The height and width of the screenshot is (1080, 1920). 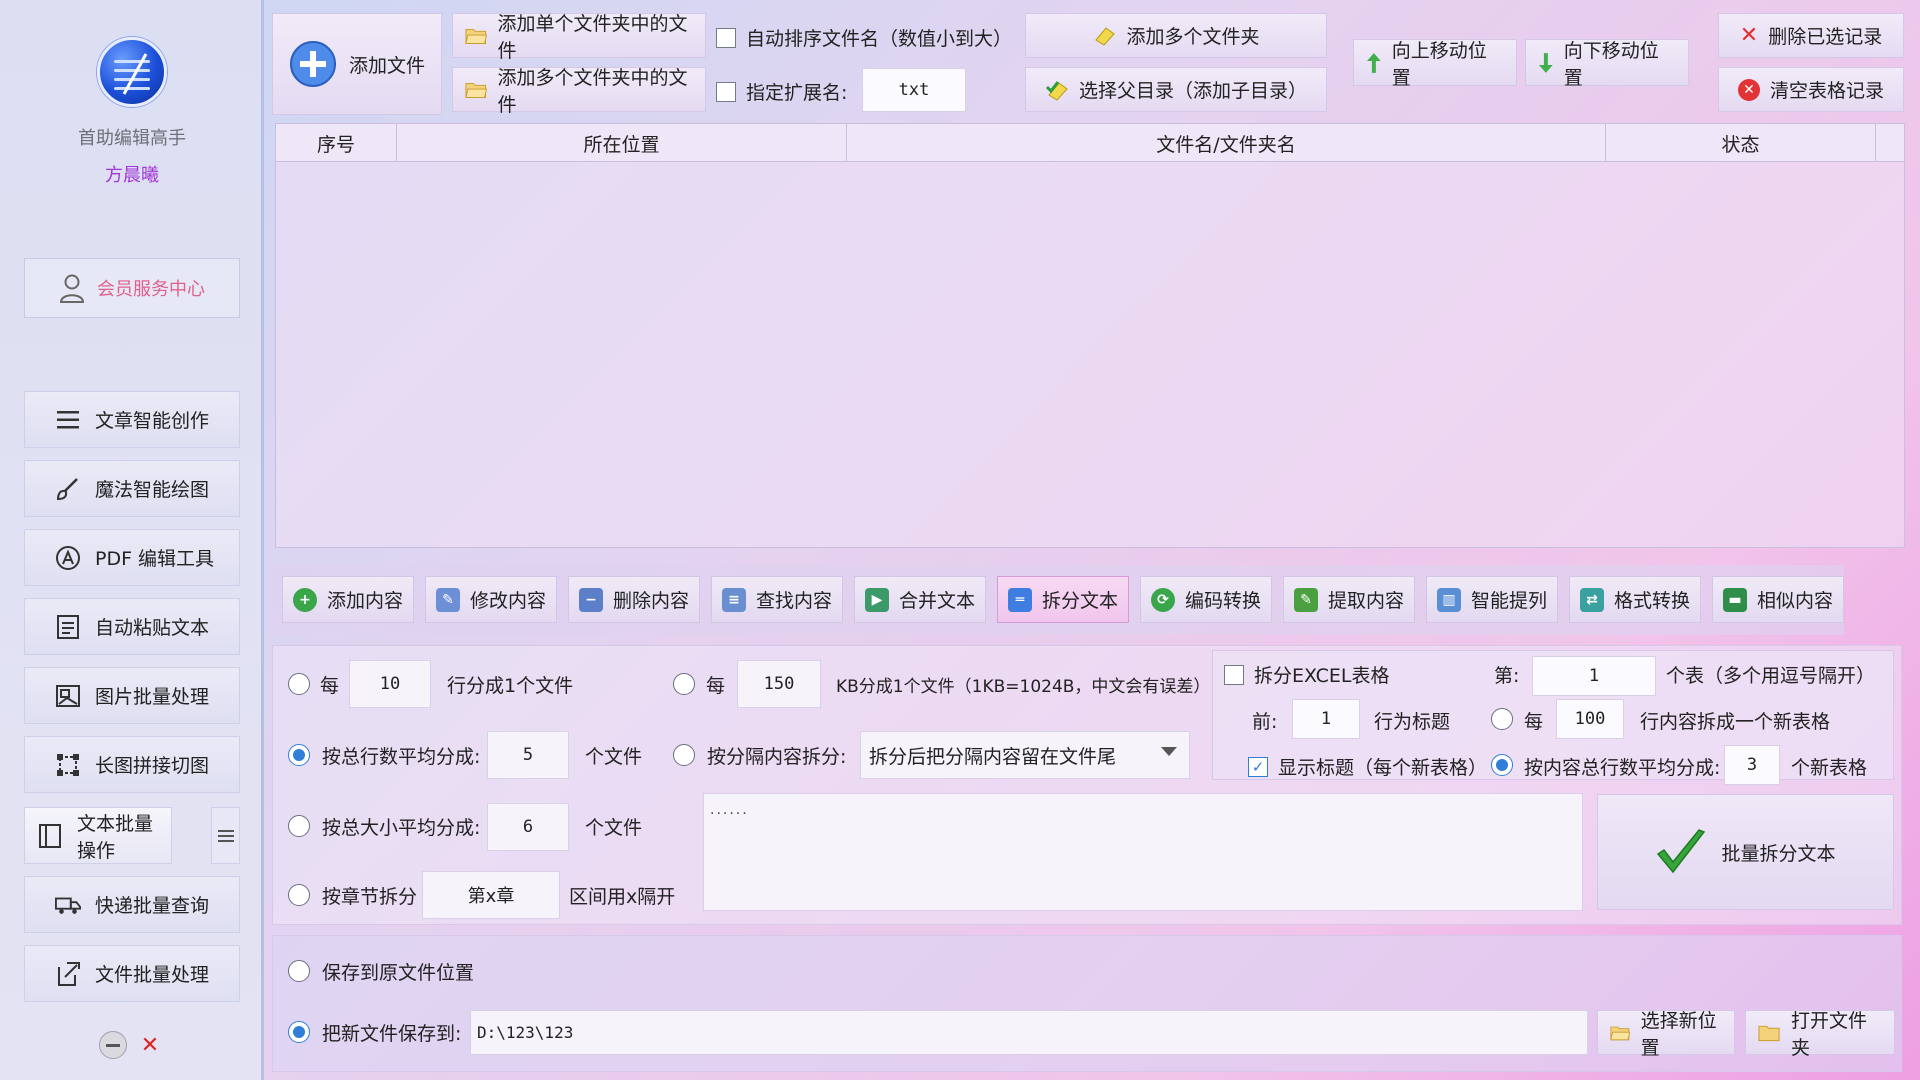 I want to click on nav-label: 快递批量查询, so click(x=152, y=906).